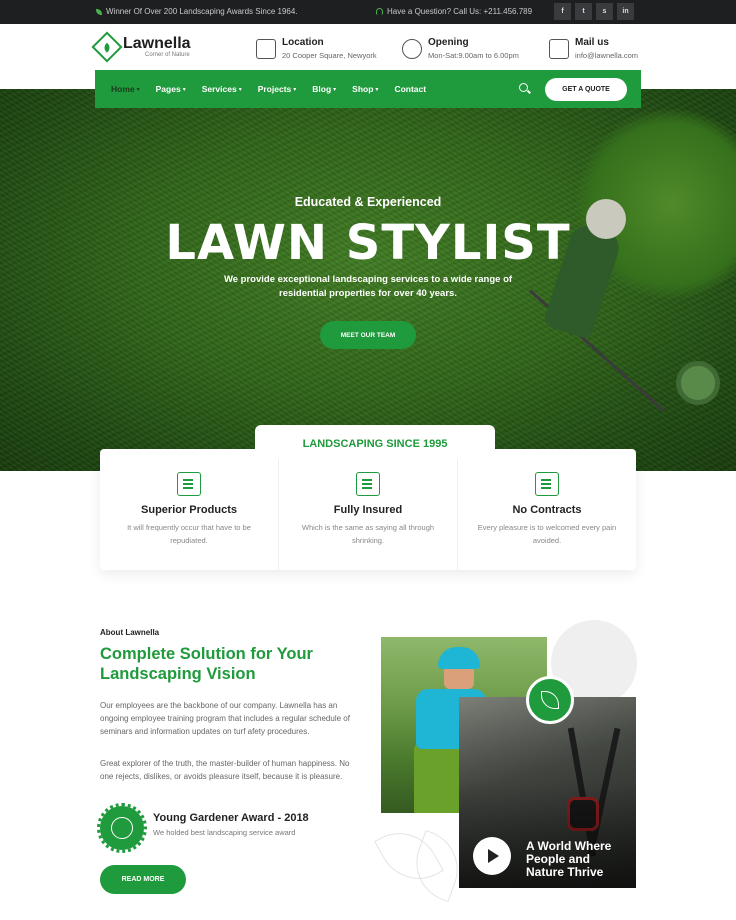 This screenshot has height=920, width=736. I want to click on feature-title: Superior Products, so click(189, 510).